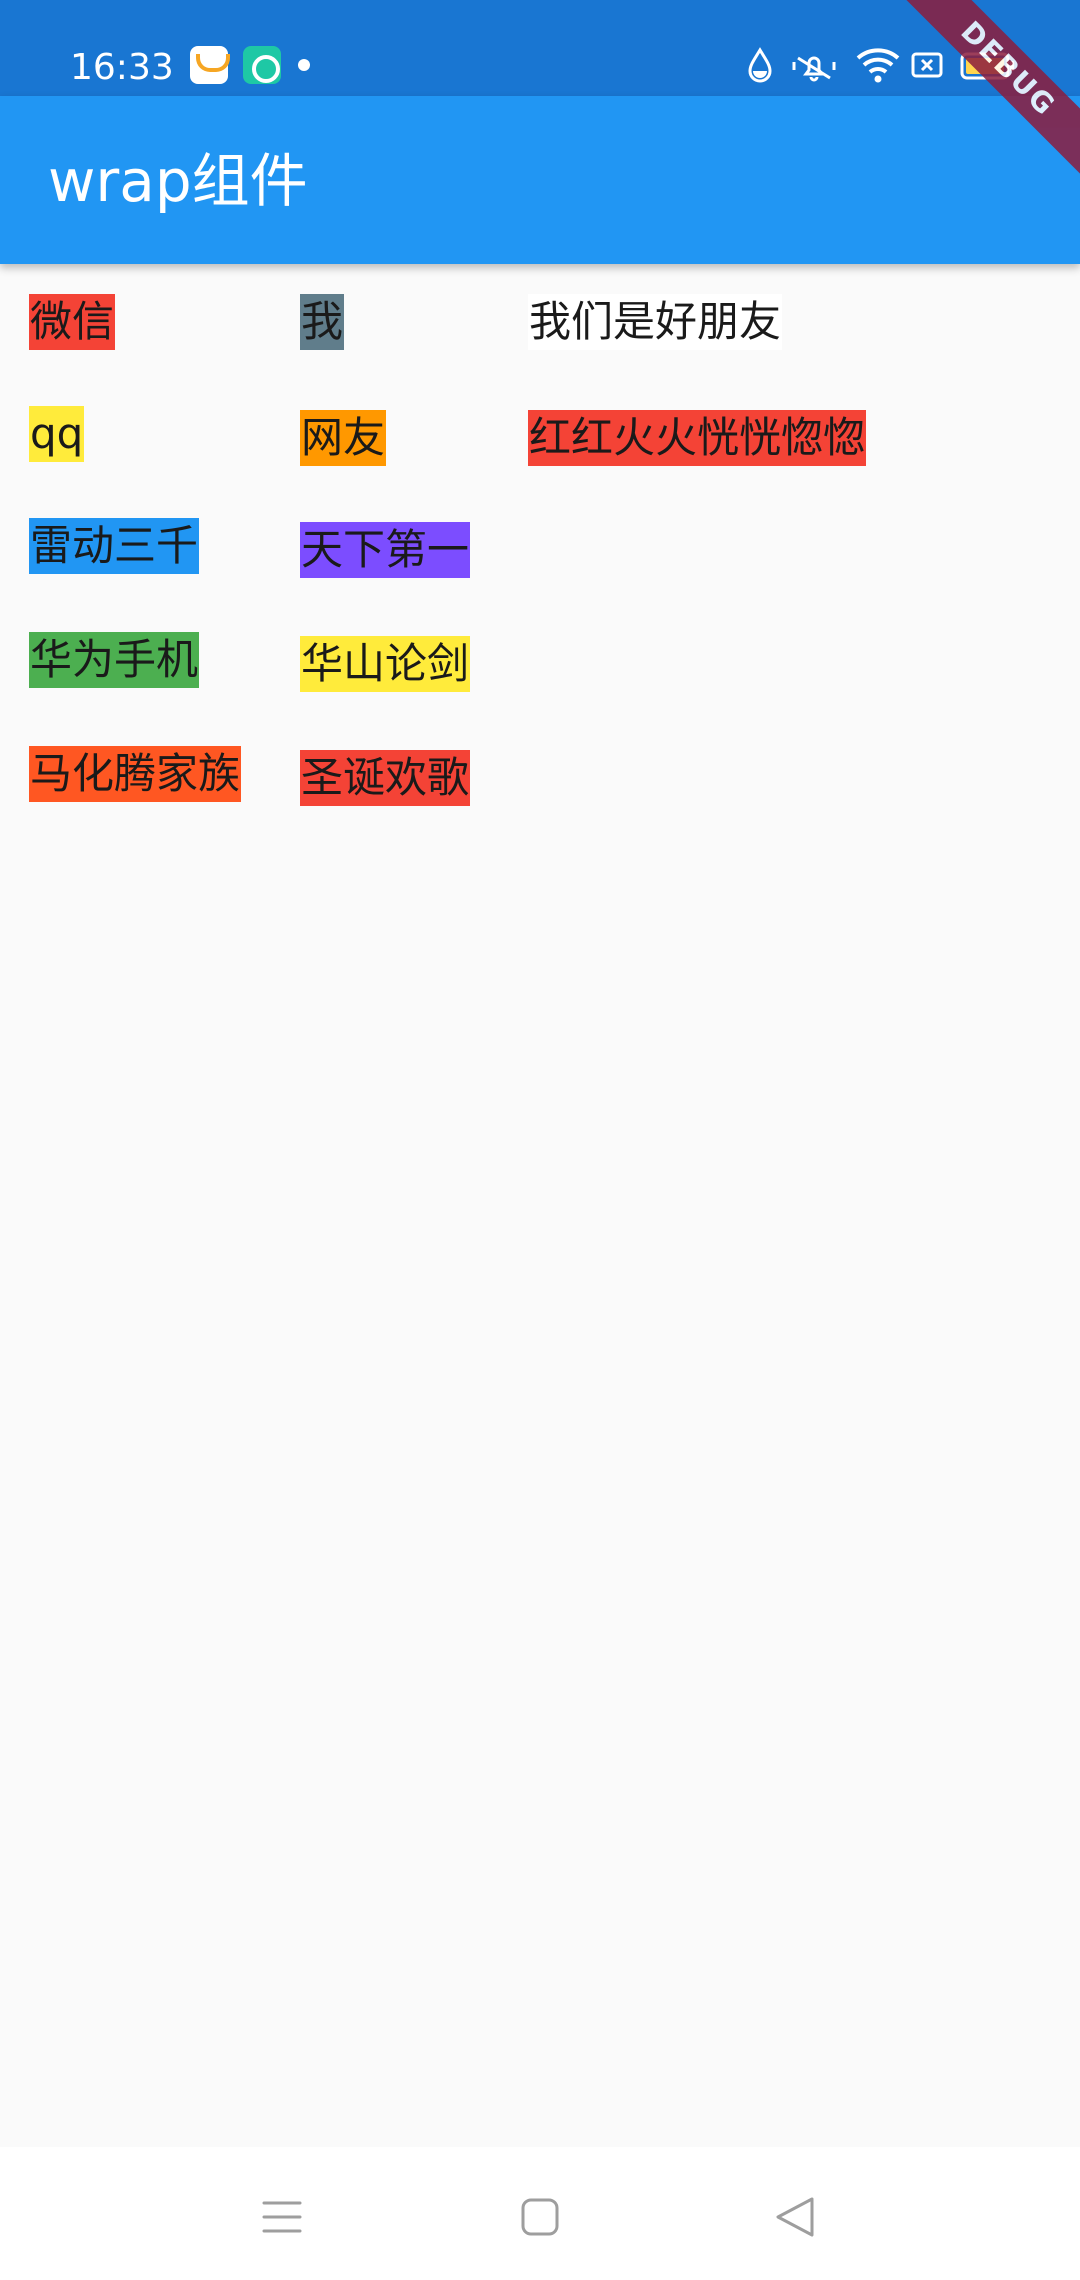  I want to click on chip-4: 网友, so click(343, 438).